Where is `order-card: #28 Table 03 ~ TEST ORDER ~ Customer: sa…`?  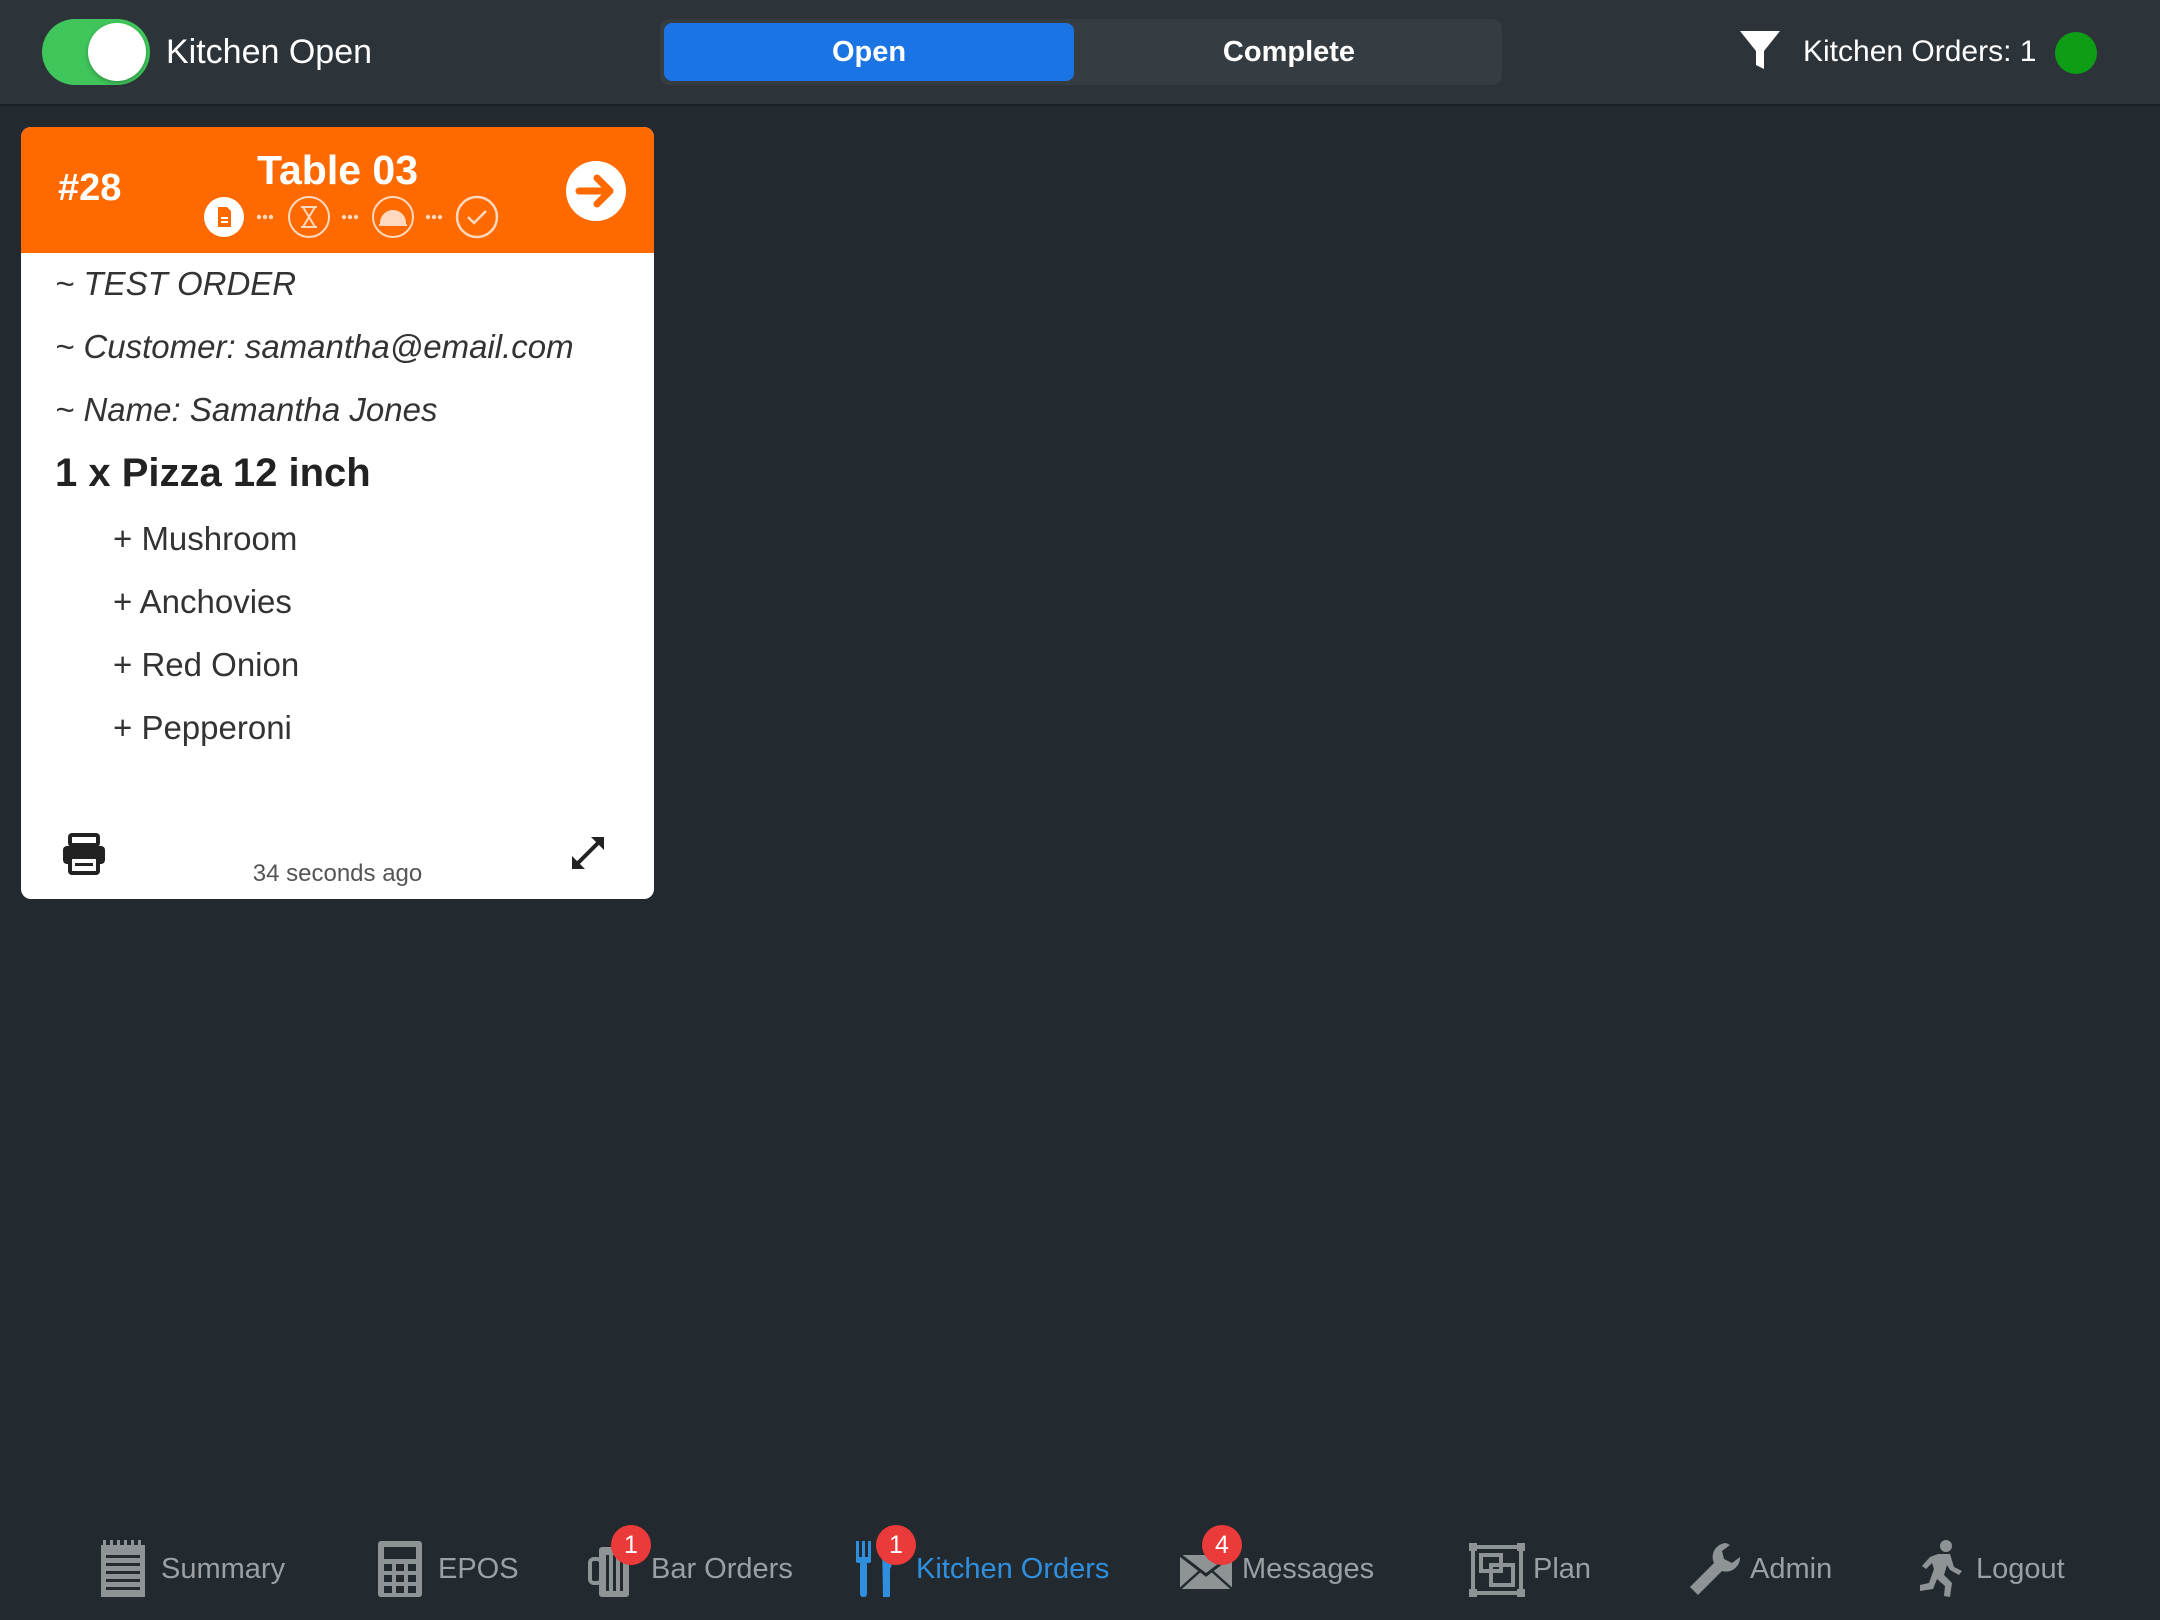 order-card: #28 Table 03 ~ TEST ORDER ~ Customer: sa… is located at coordinates (337, 513).